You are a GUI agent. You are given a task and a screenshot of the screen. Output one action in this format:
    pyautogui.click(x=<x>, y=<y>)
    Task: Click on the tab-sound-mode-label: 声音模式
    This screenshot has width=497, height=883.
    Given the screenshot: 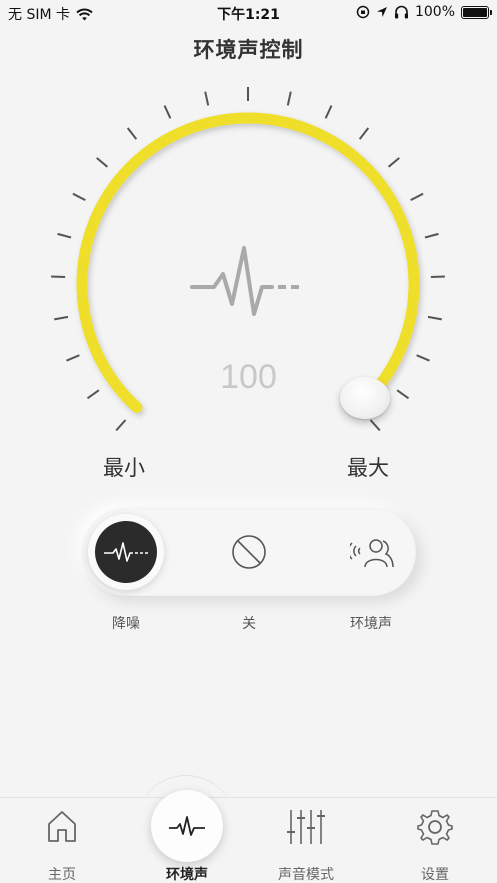 What is the action you would take?
    pyautogui.click(x=306, y=875)
    